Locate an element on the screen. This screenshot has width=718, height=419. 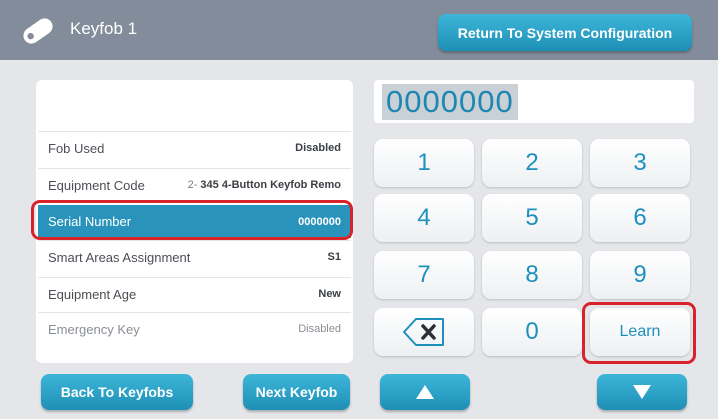
setting-label: Equipment Age is located at coordinates (92, 294).